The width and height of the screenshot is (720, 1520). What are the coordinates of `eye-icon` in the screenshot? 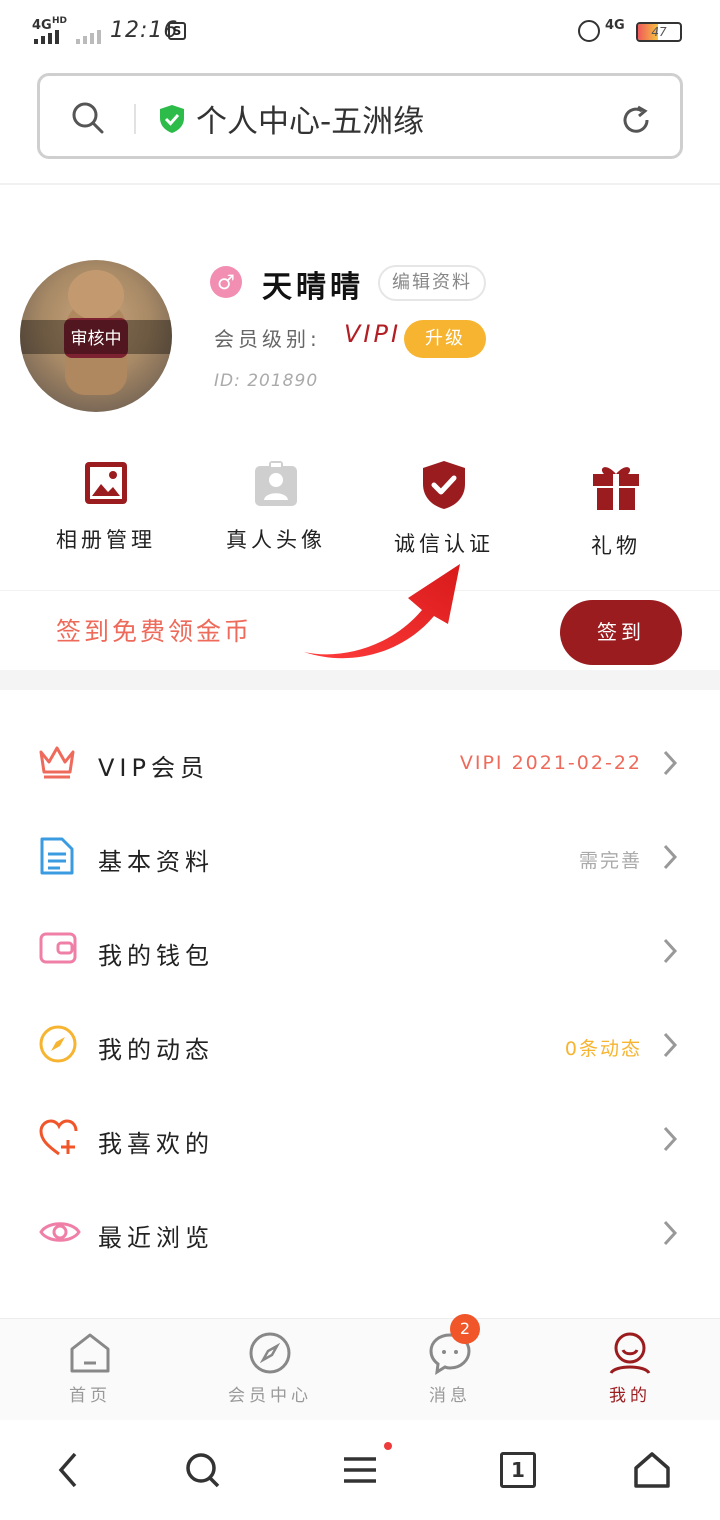 It's located at (60, 1232).